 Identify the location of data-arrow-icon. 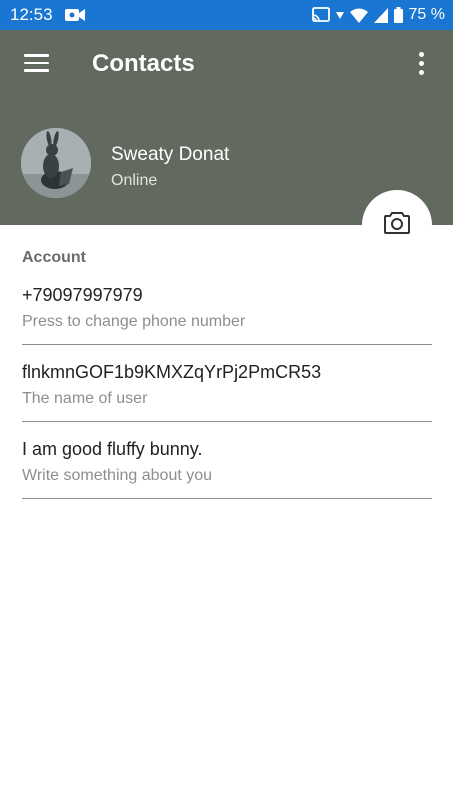
(339, 15).